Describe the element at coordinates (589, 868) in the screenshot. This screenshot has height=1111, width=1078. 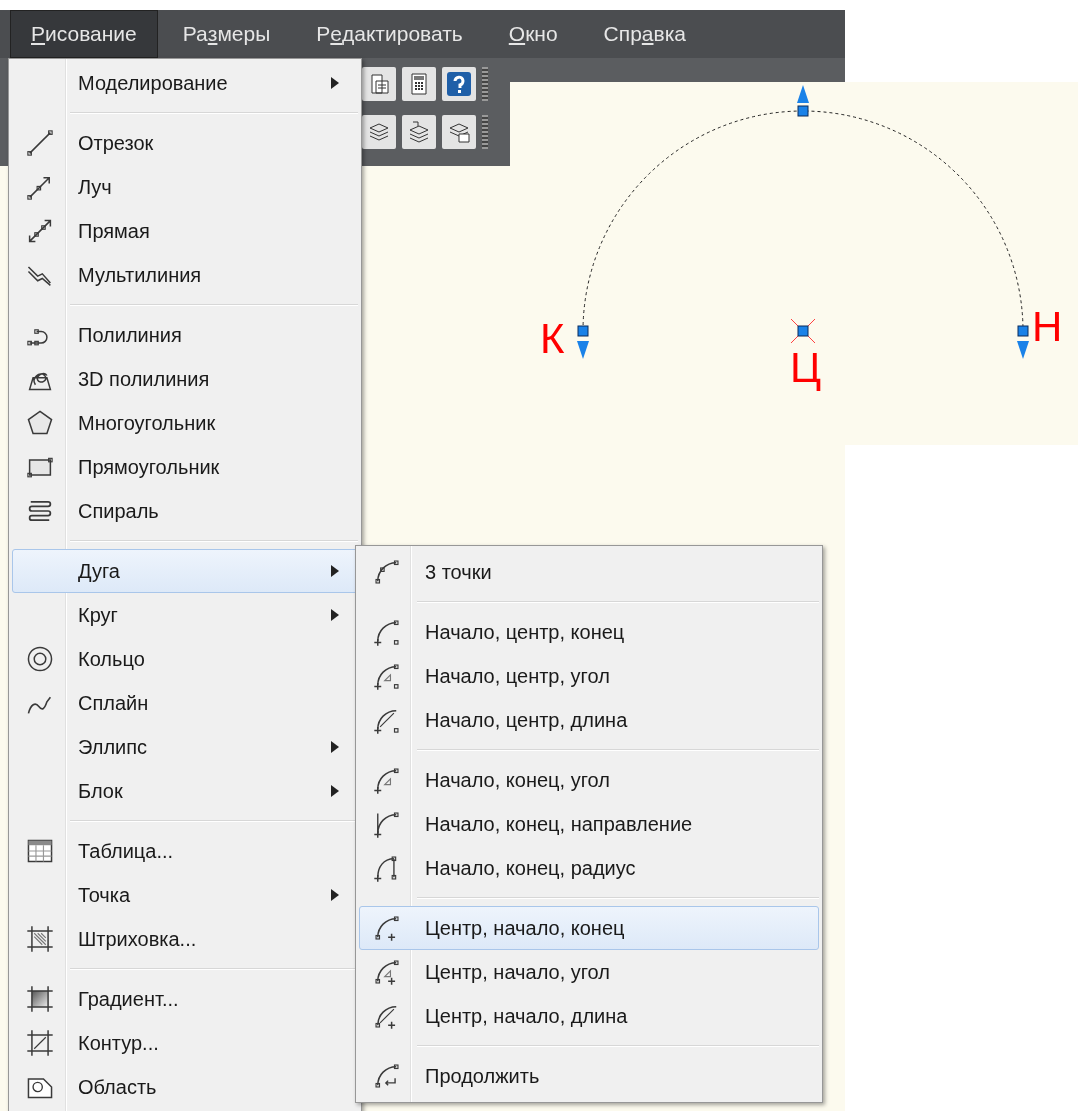
I see `menu-item: Начало, конец, радиус` at that location.